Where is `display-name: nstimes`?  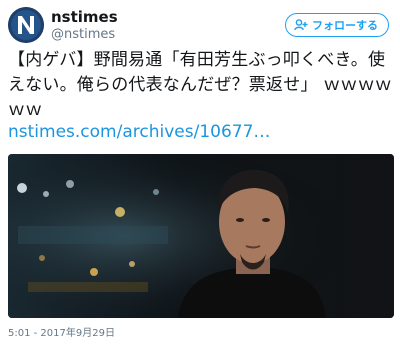 display-name: nstimes is located at coordinates (84, 17).